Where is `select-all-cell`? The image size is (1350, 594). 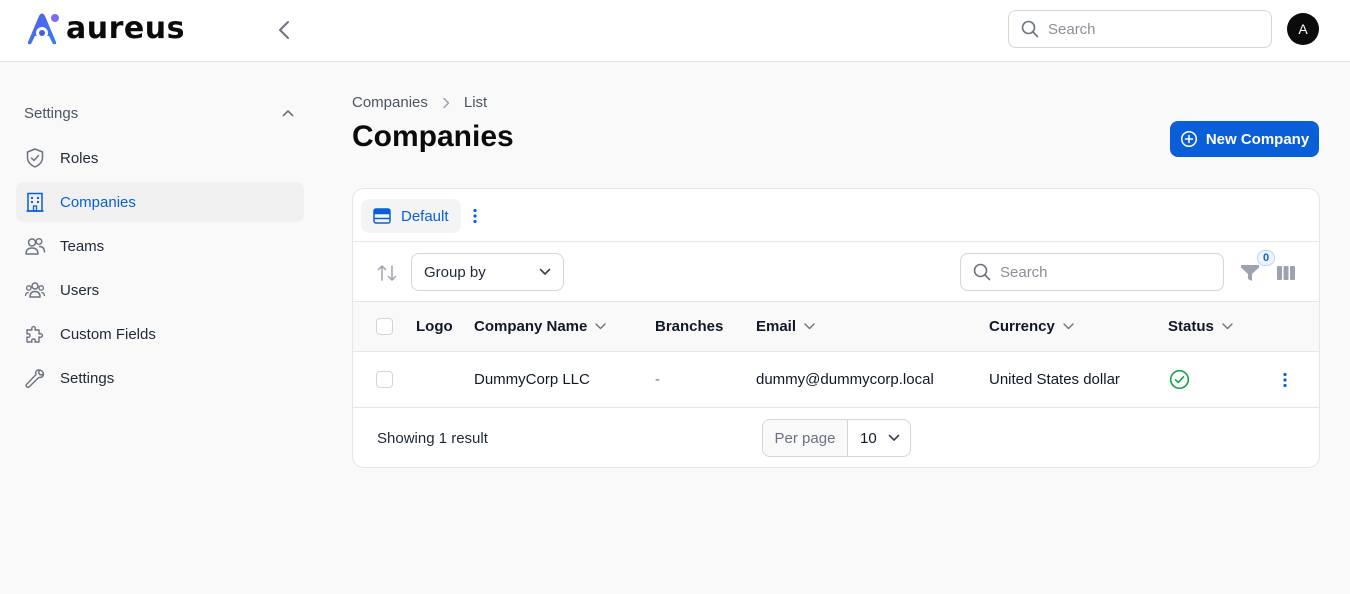 select-all-cell is located at coordinates (384, 326).